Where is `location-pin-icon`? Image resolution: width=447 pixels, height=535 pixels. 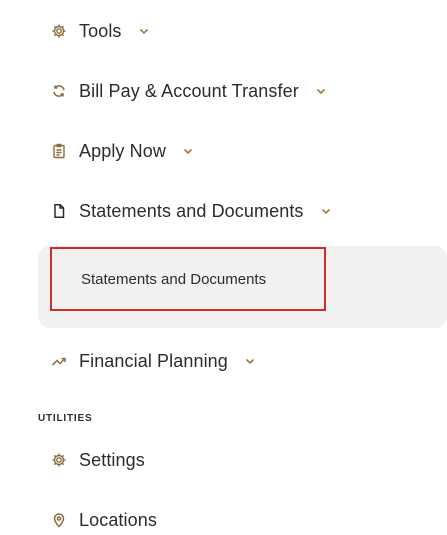 location-pin-icon is located at coordinates (59, 520).